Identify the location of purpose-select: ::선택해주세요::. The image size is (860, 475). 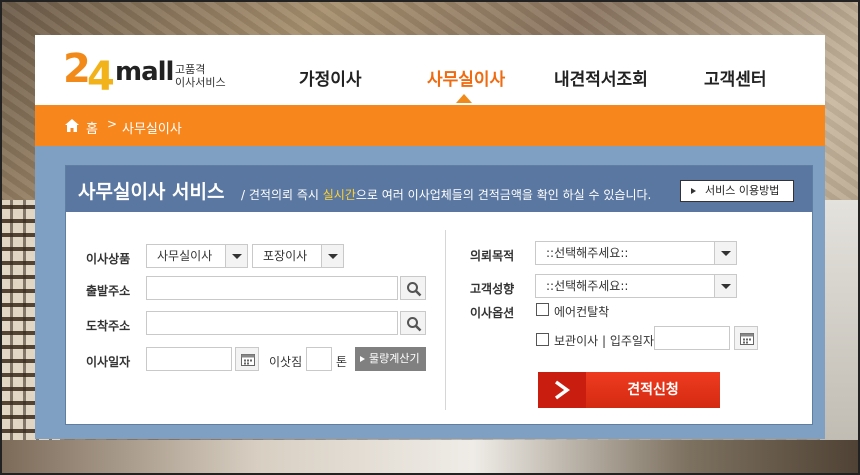
(636, 253).